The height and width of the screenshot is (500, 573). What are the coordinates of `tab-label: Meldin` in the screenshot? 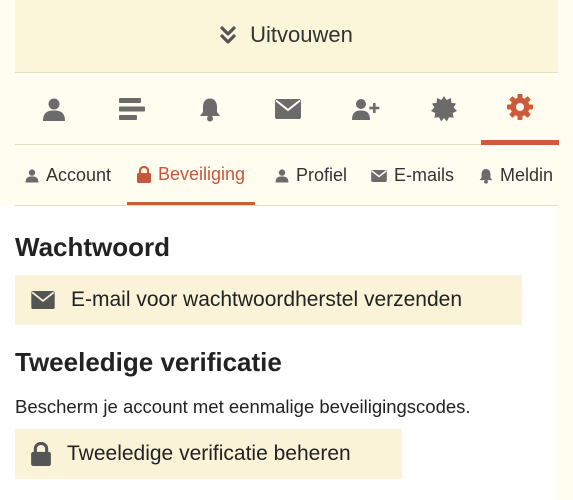 It's located at (527, 175).